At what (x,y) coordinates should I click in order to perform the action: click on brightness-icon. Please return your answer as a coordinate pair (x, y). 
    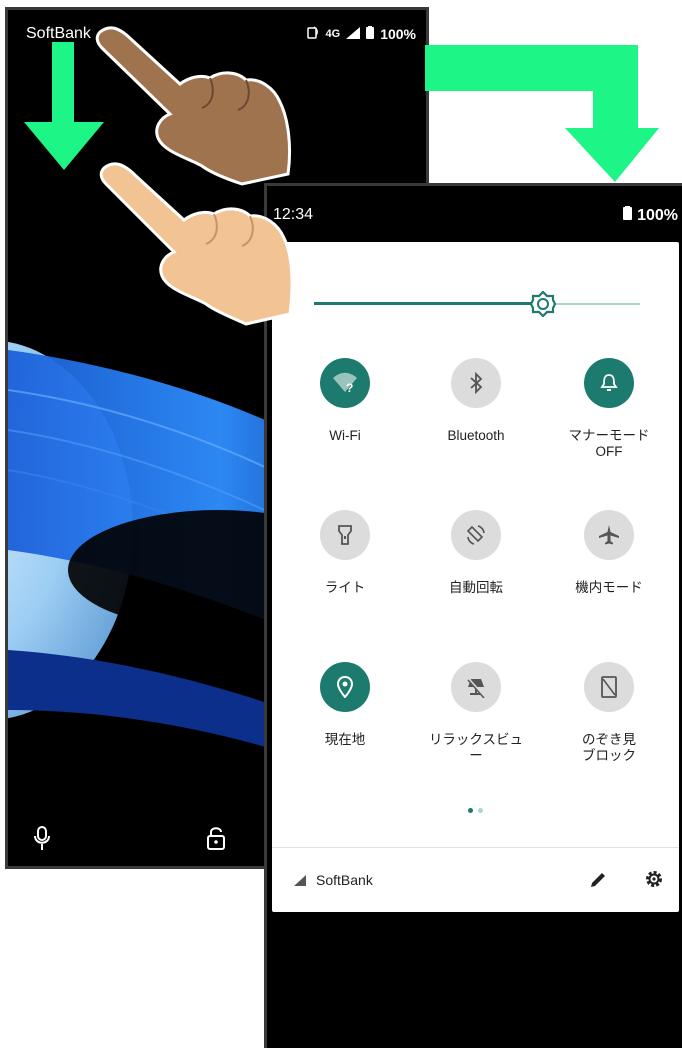
    Looking at the image, I should click on (543, 304).